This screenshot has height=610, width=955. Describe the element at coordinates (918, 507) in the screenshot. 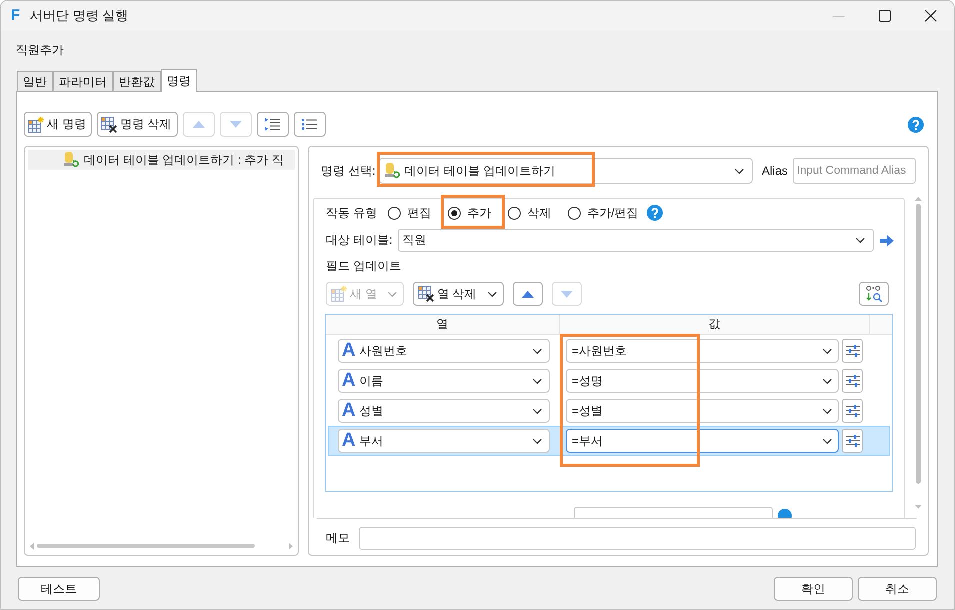

I see `scroll-down-icon` at that location.